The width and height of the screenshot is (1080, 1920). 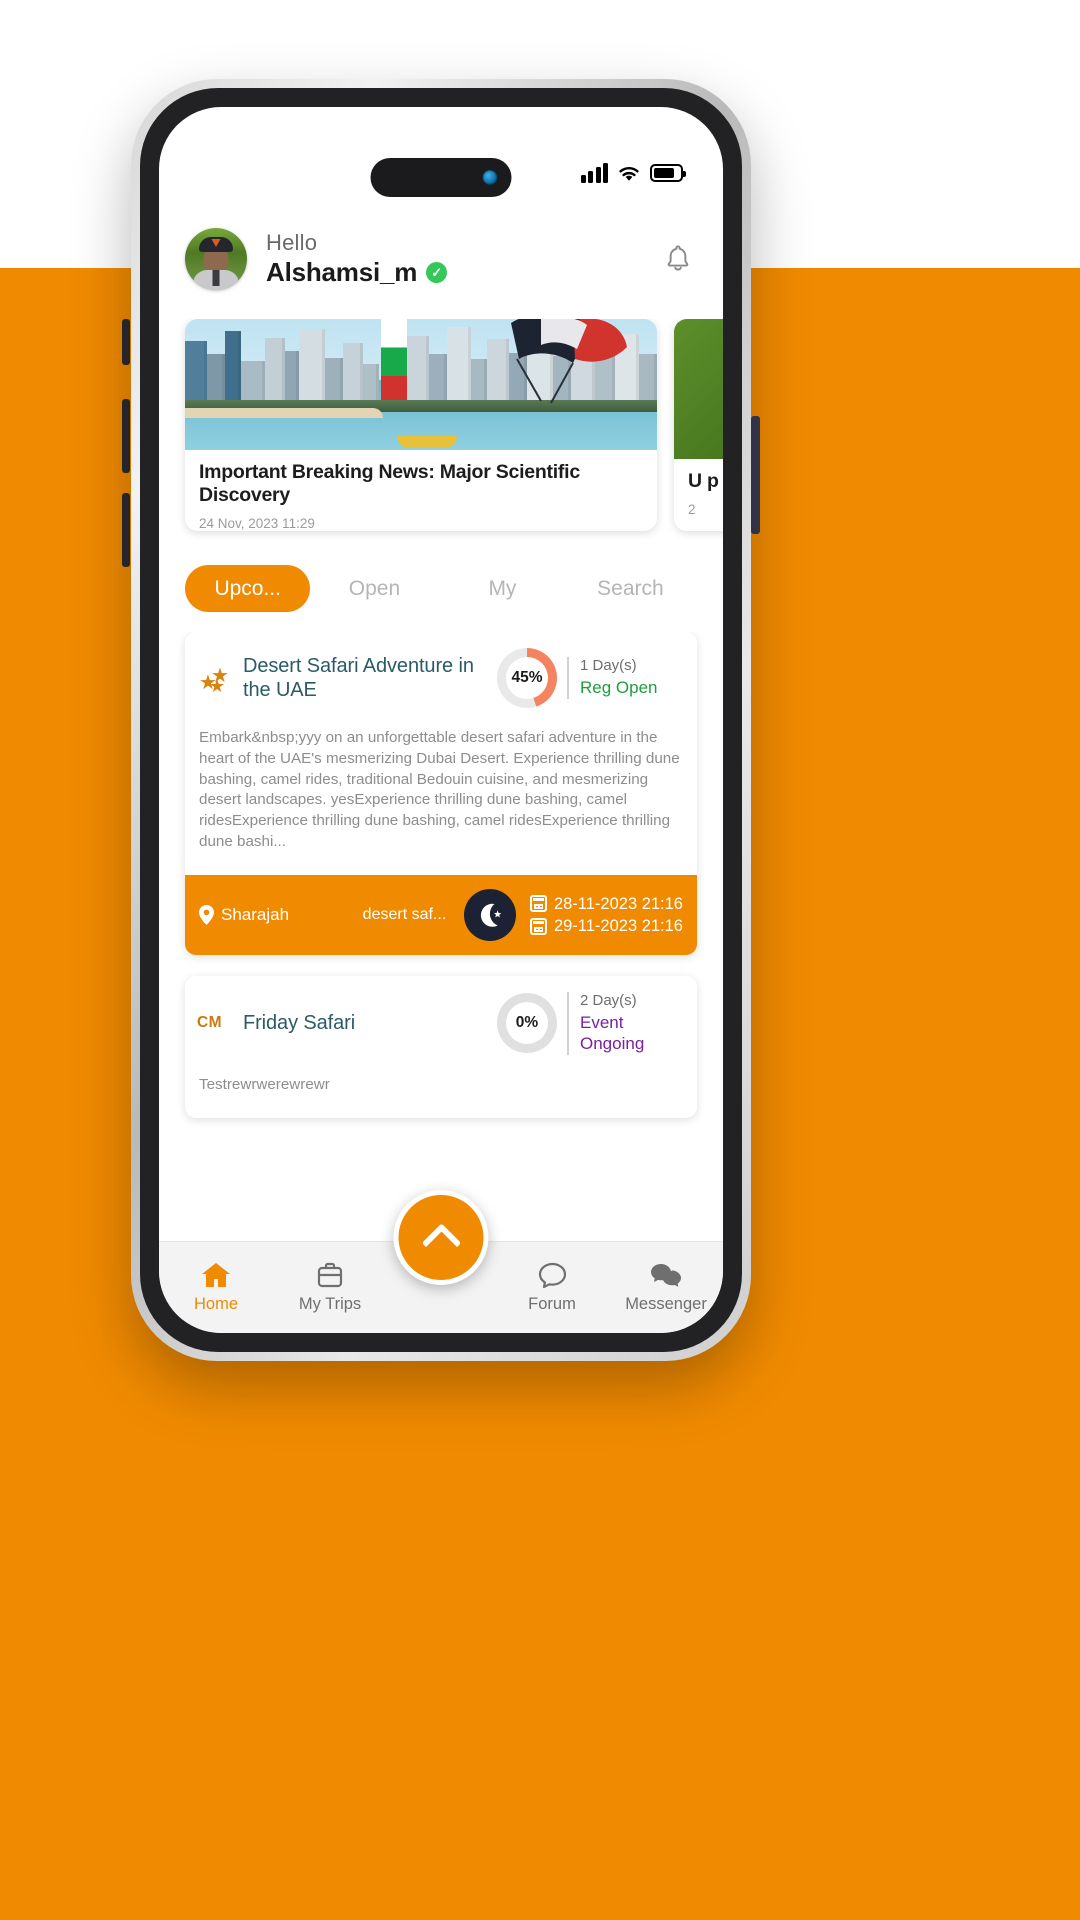 What do you see at coordinates (437, 272) in the screenshot?
I see `verified-badge-icon: ✓` at bounding box center [437, 272].